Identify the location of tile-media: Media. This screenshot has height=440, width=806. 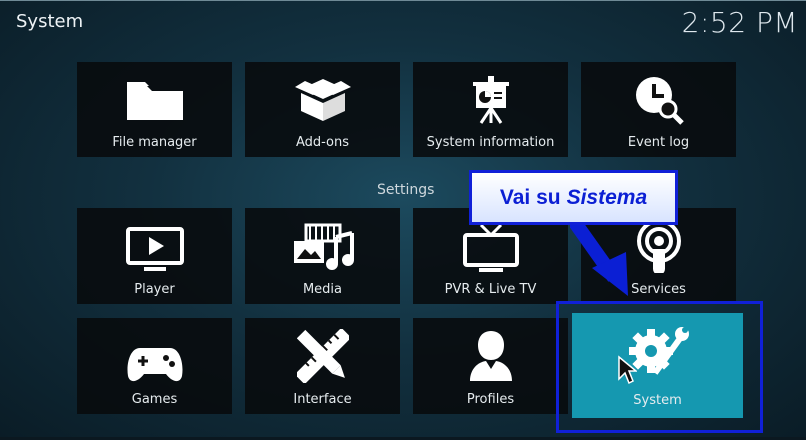
(322, 256).